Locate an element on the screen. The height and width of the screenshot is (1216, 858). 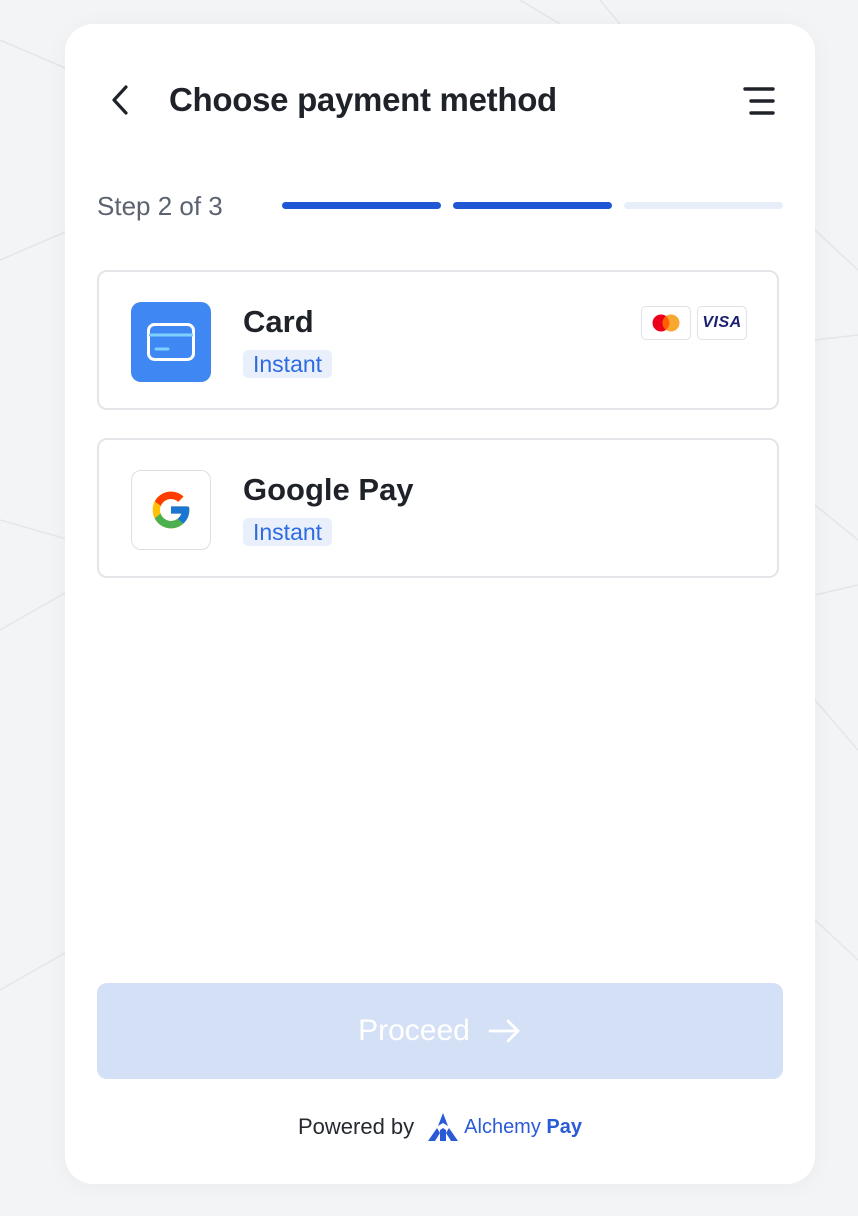
credit-card-icon is located at coordinates (171, 342).